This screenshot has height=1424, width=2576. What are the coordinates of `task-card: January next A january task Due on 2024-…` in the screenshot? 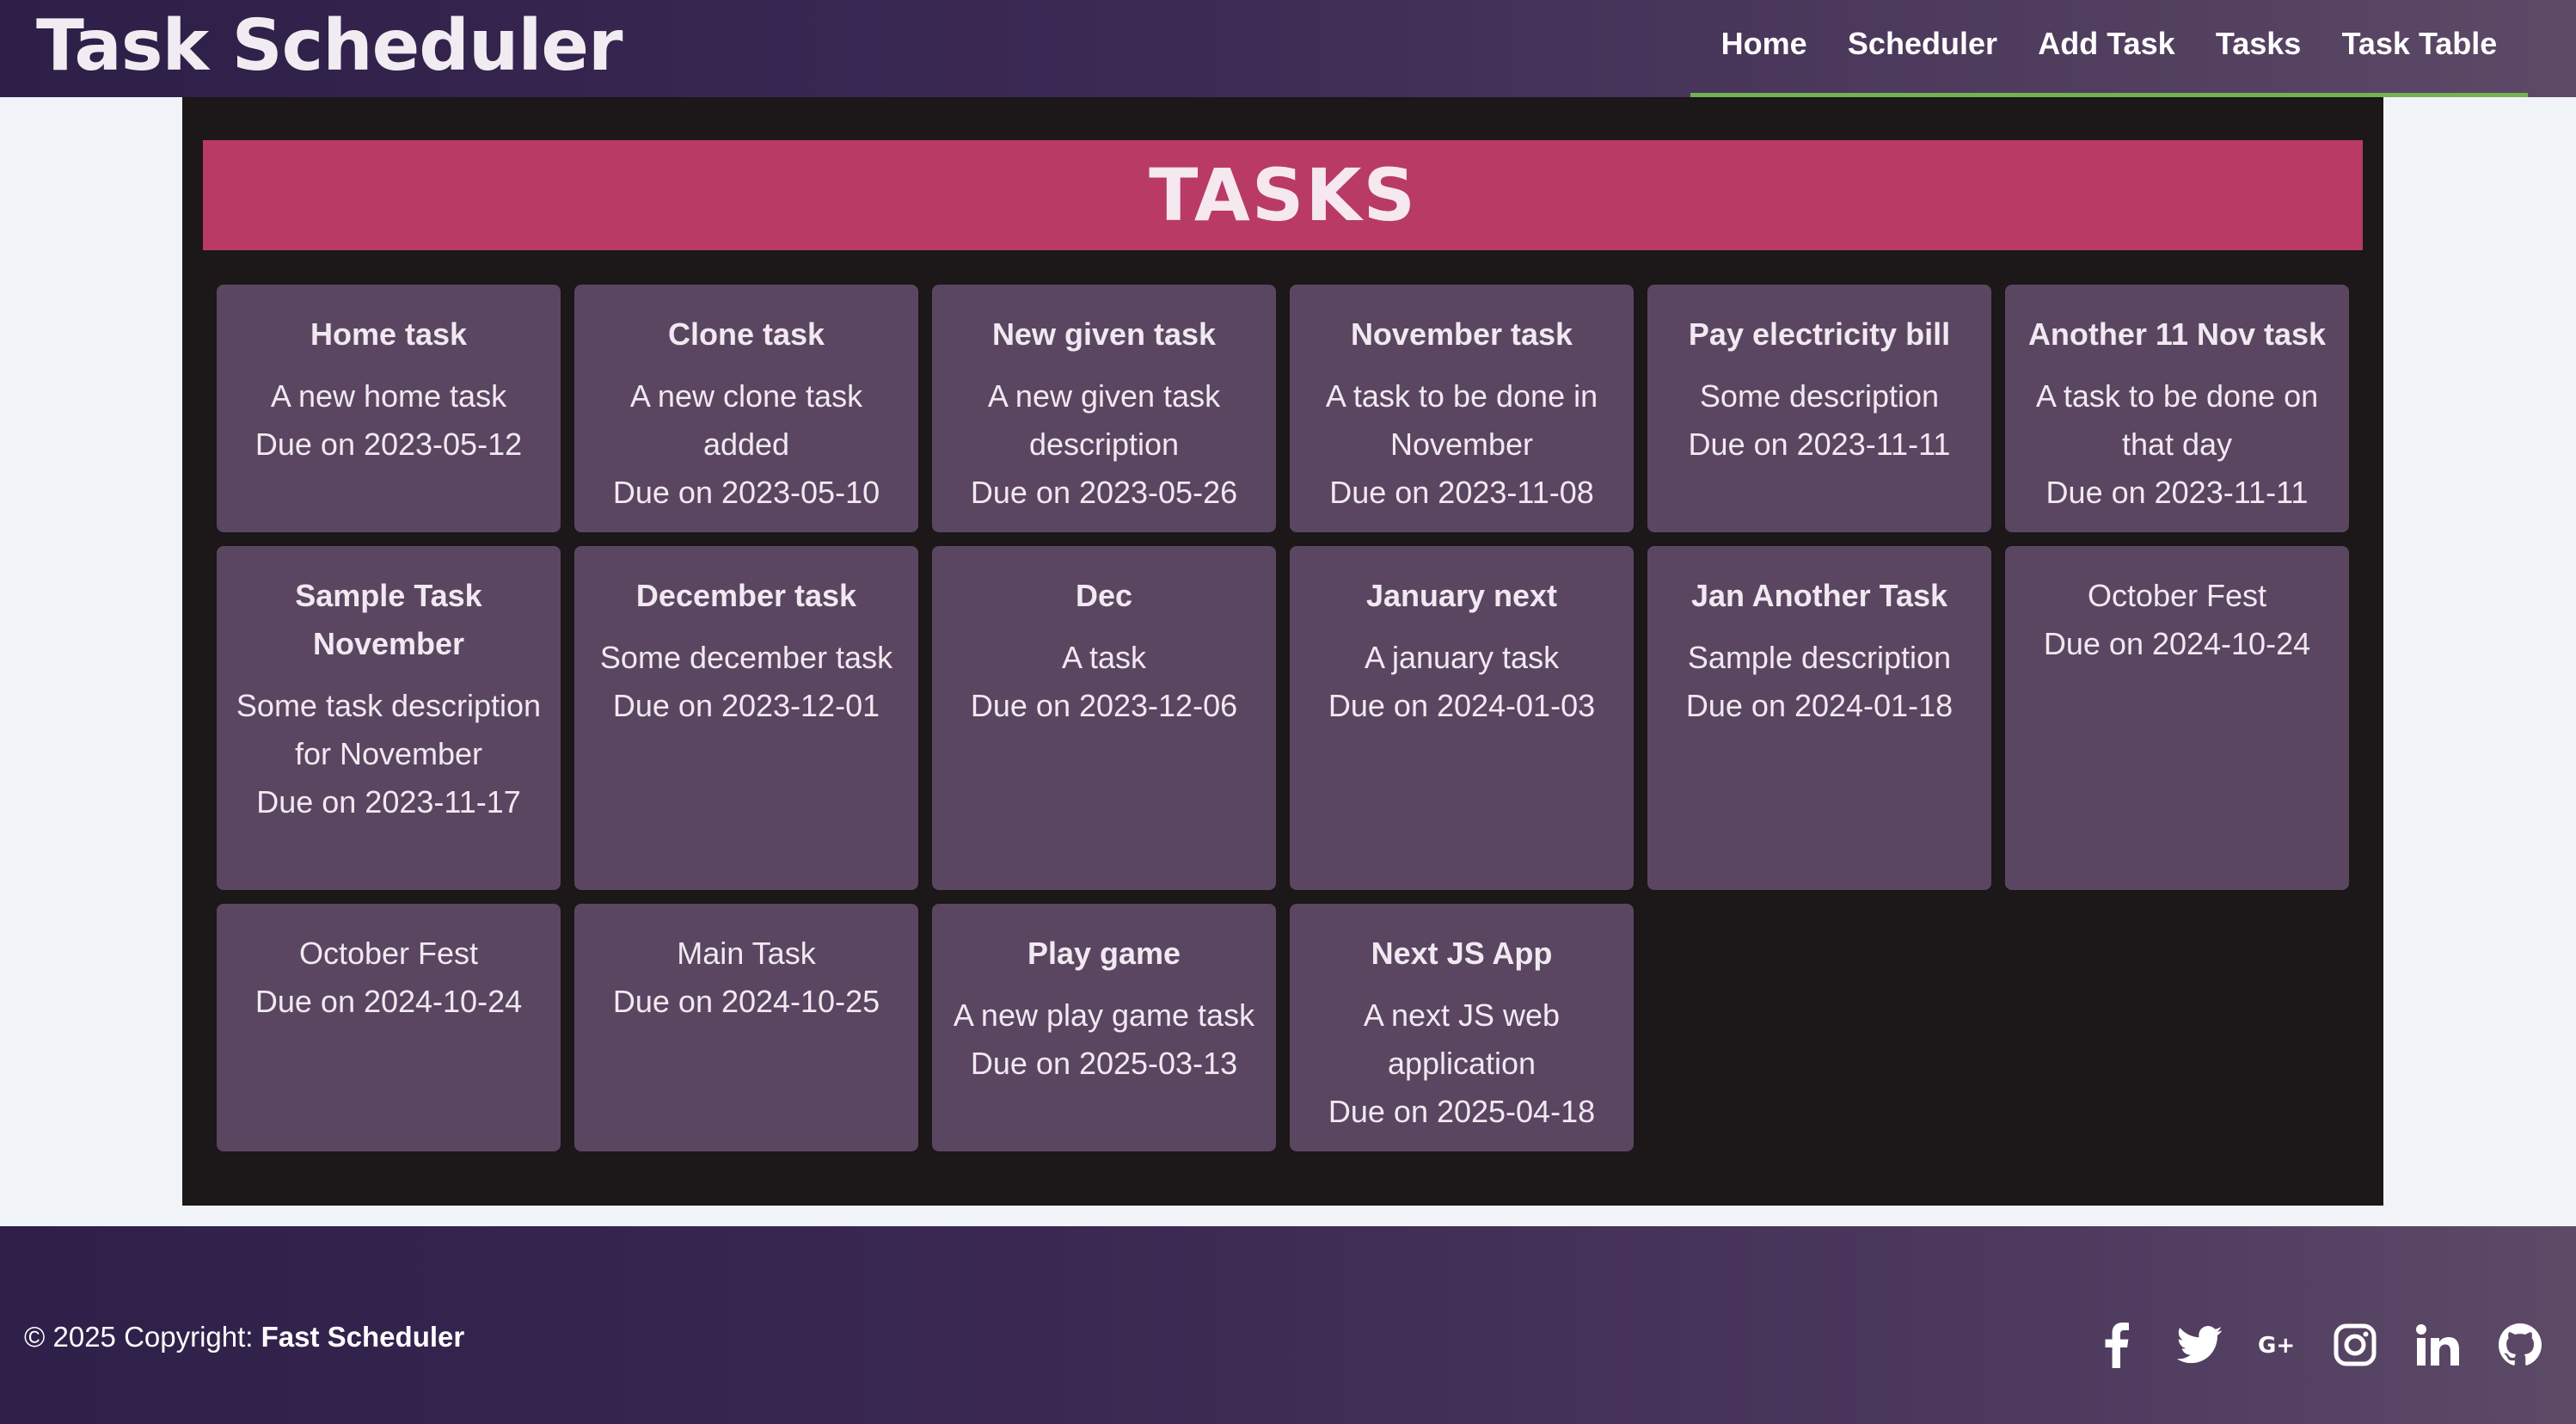 It's located at (1462, 718).